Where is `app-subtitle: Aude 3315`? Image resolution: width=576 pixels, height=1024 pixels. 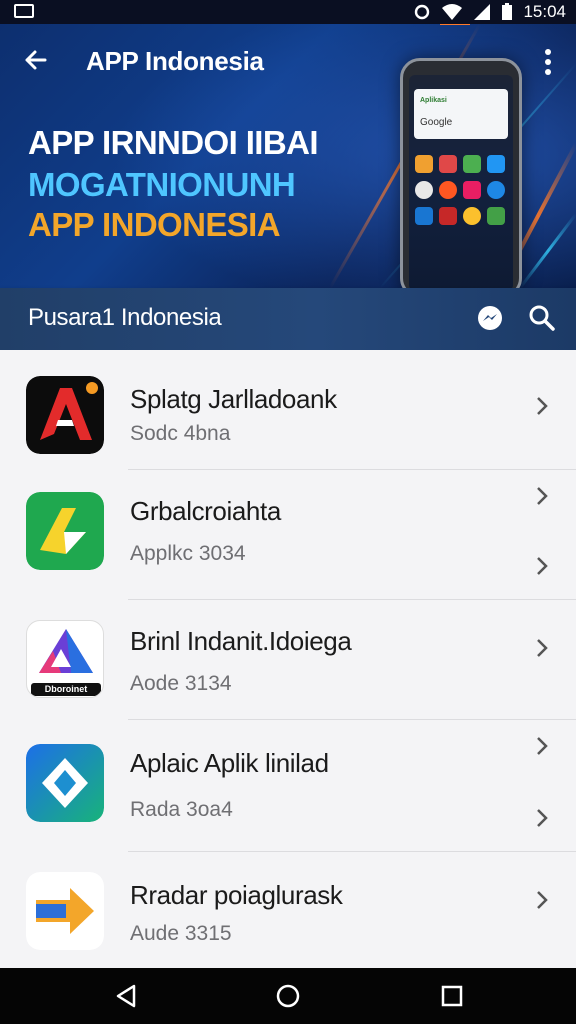
app-subtitle: Aude 3315 is located at coordinates (181, 933).